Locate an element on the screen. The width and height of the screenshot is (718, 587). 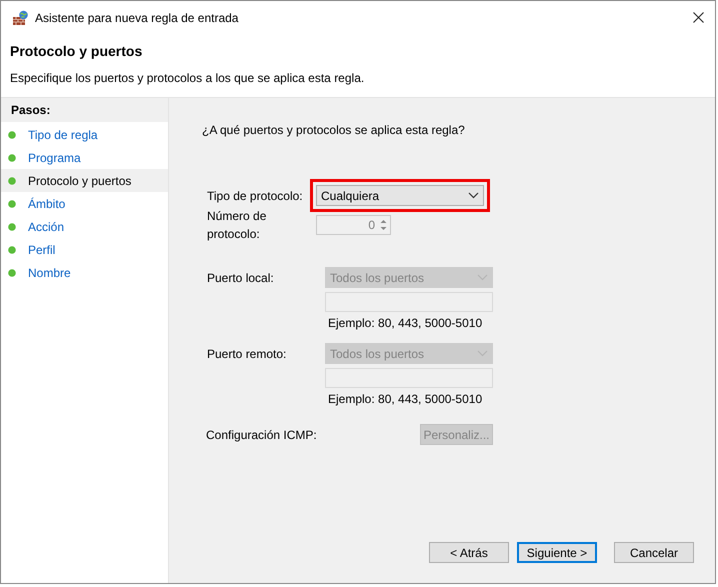
page-title: Protocolo y puertos is located at coordinates (77, 51).